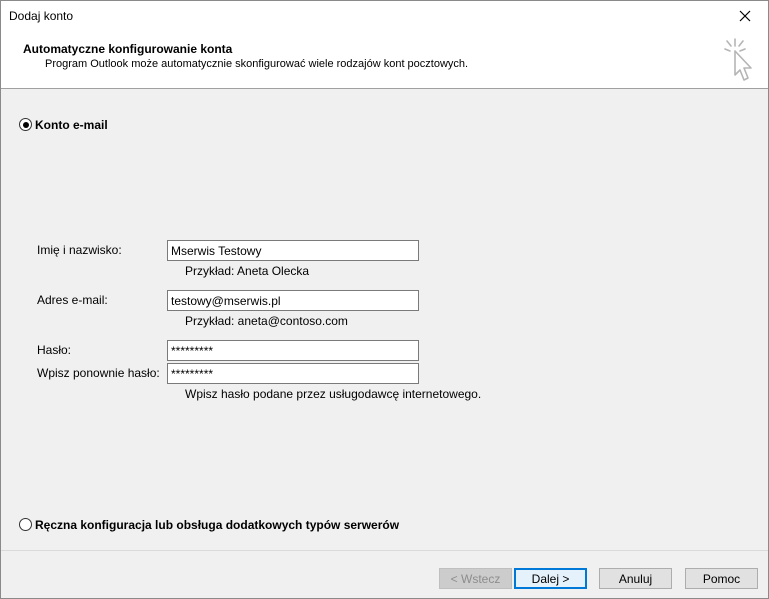 The image size is (769, 599). Describe the element at coordinates (293, 373) in the screenshot. I see `password-confirm-input: *********` at that location.